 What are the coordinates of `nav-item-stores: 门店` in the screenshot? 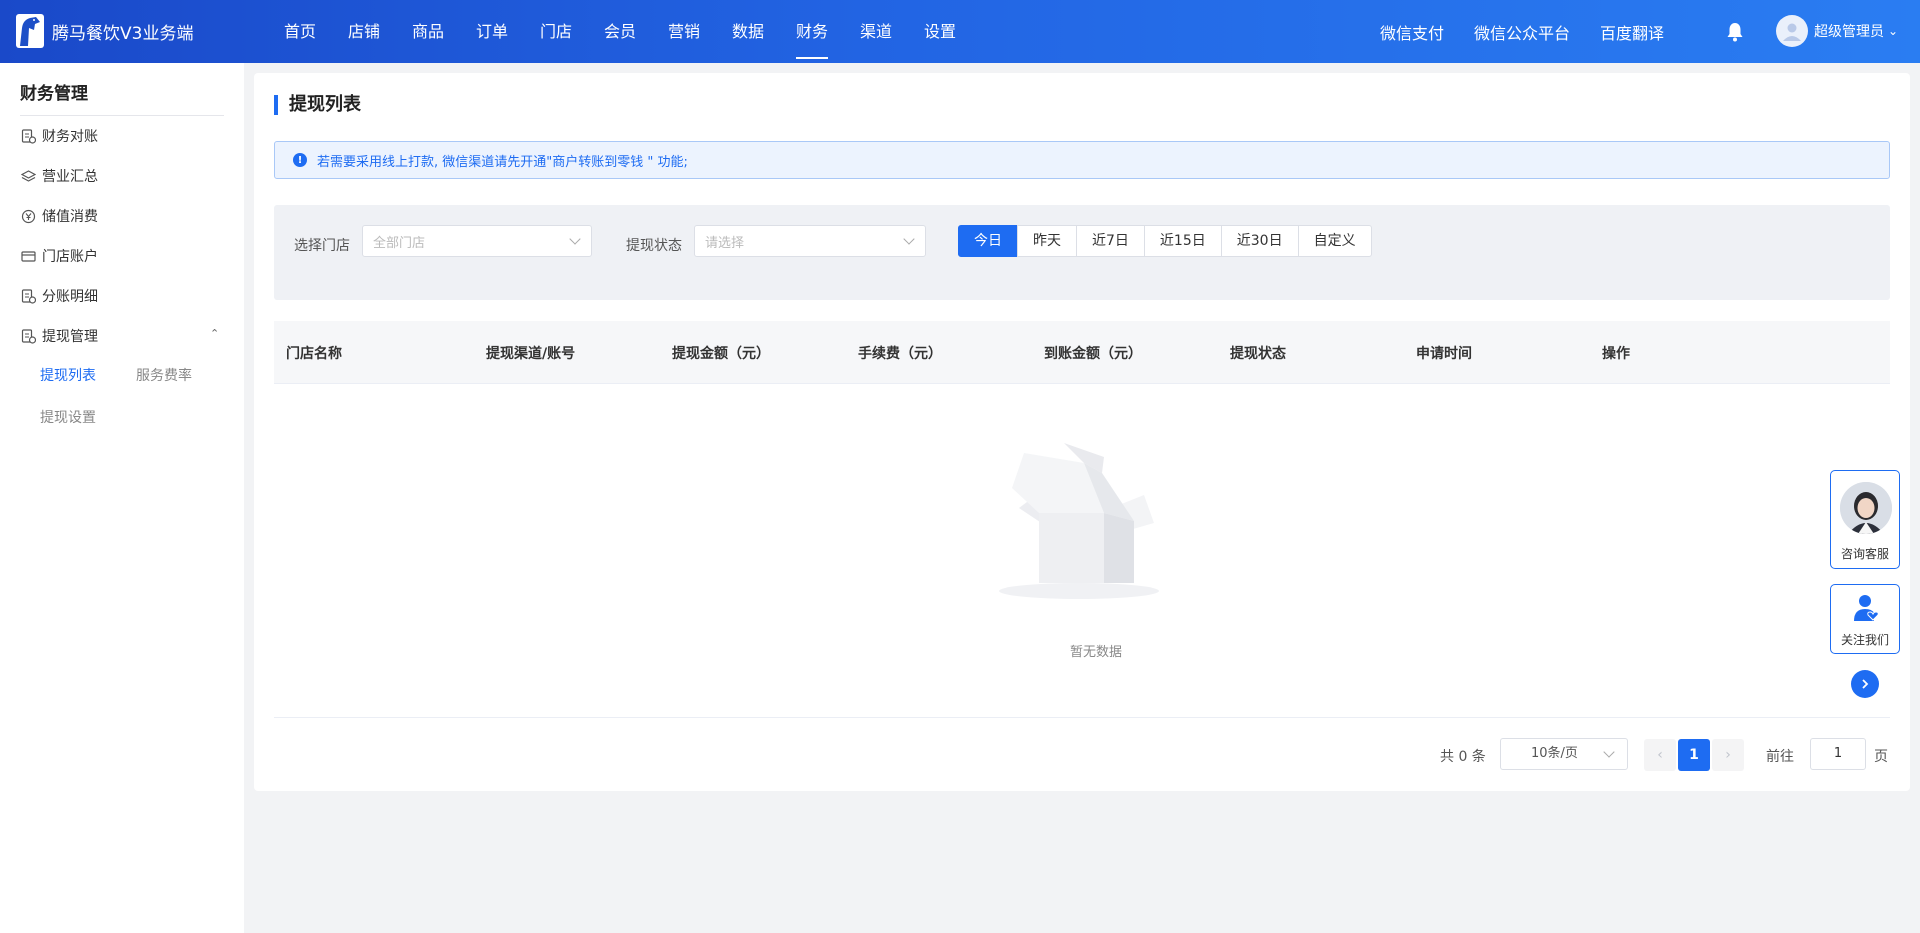 It's located at (556, 31).